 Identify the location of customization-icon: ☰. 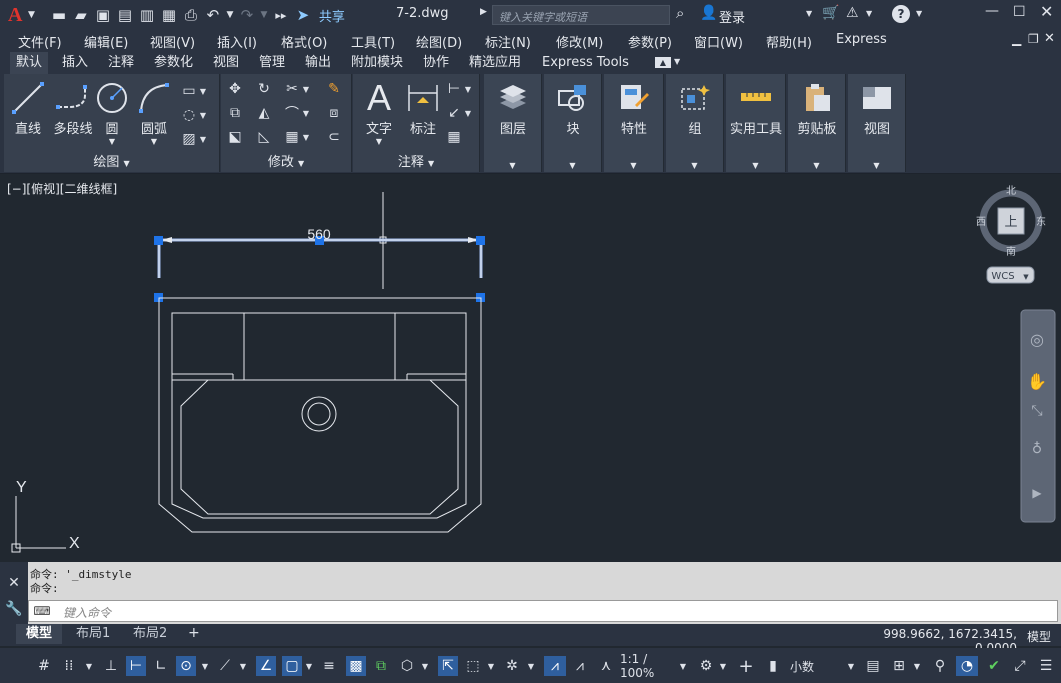
(1046, 666).